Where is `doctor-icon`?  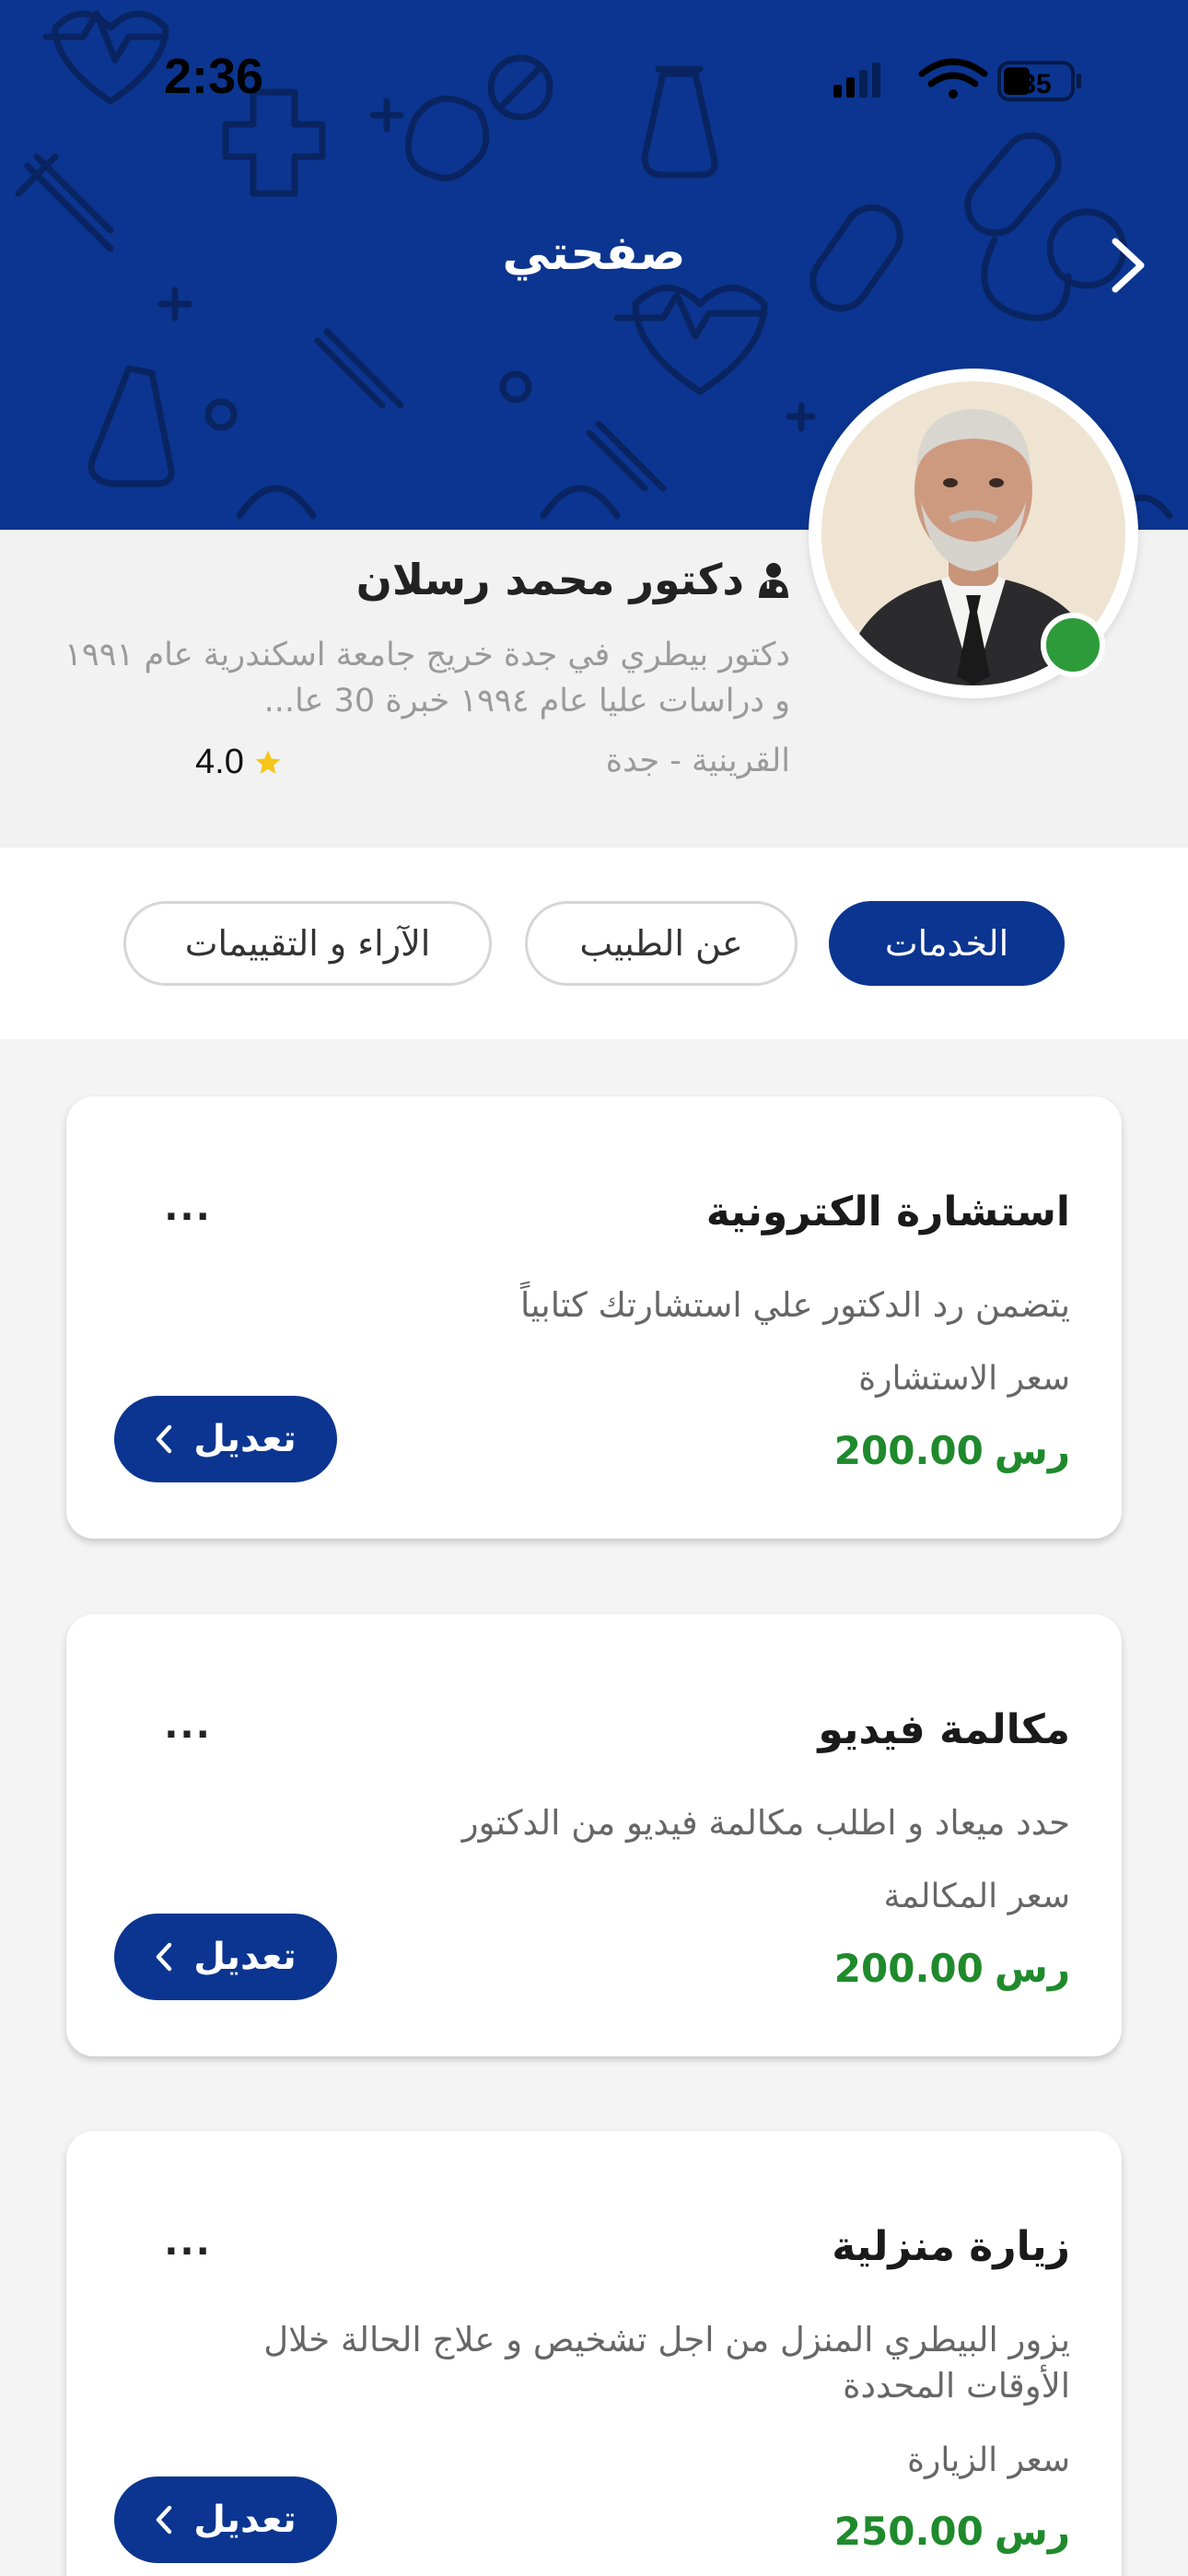
doctor-icon is located at coordinates (773, 580).